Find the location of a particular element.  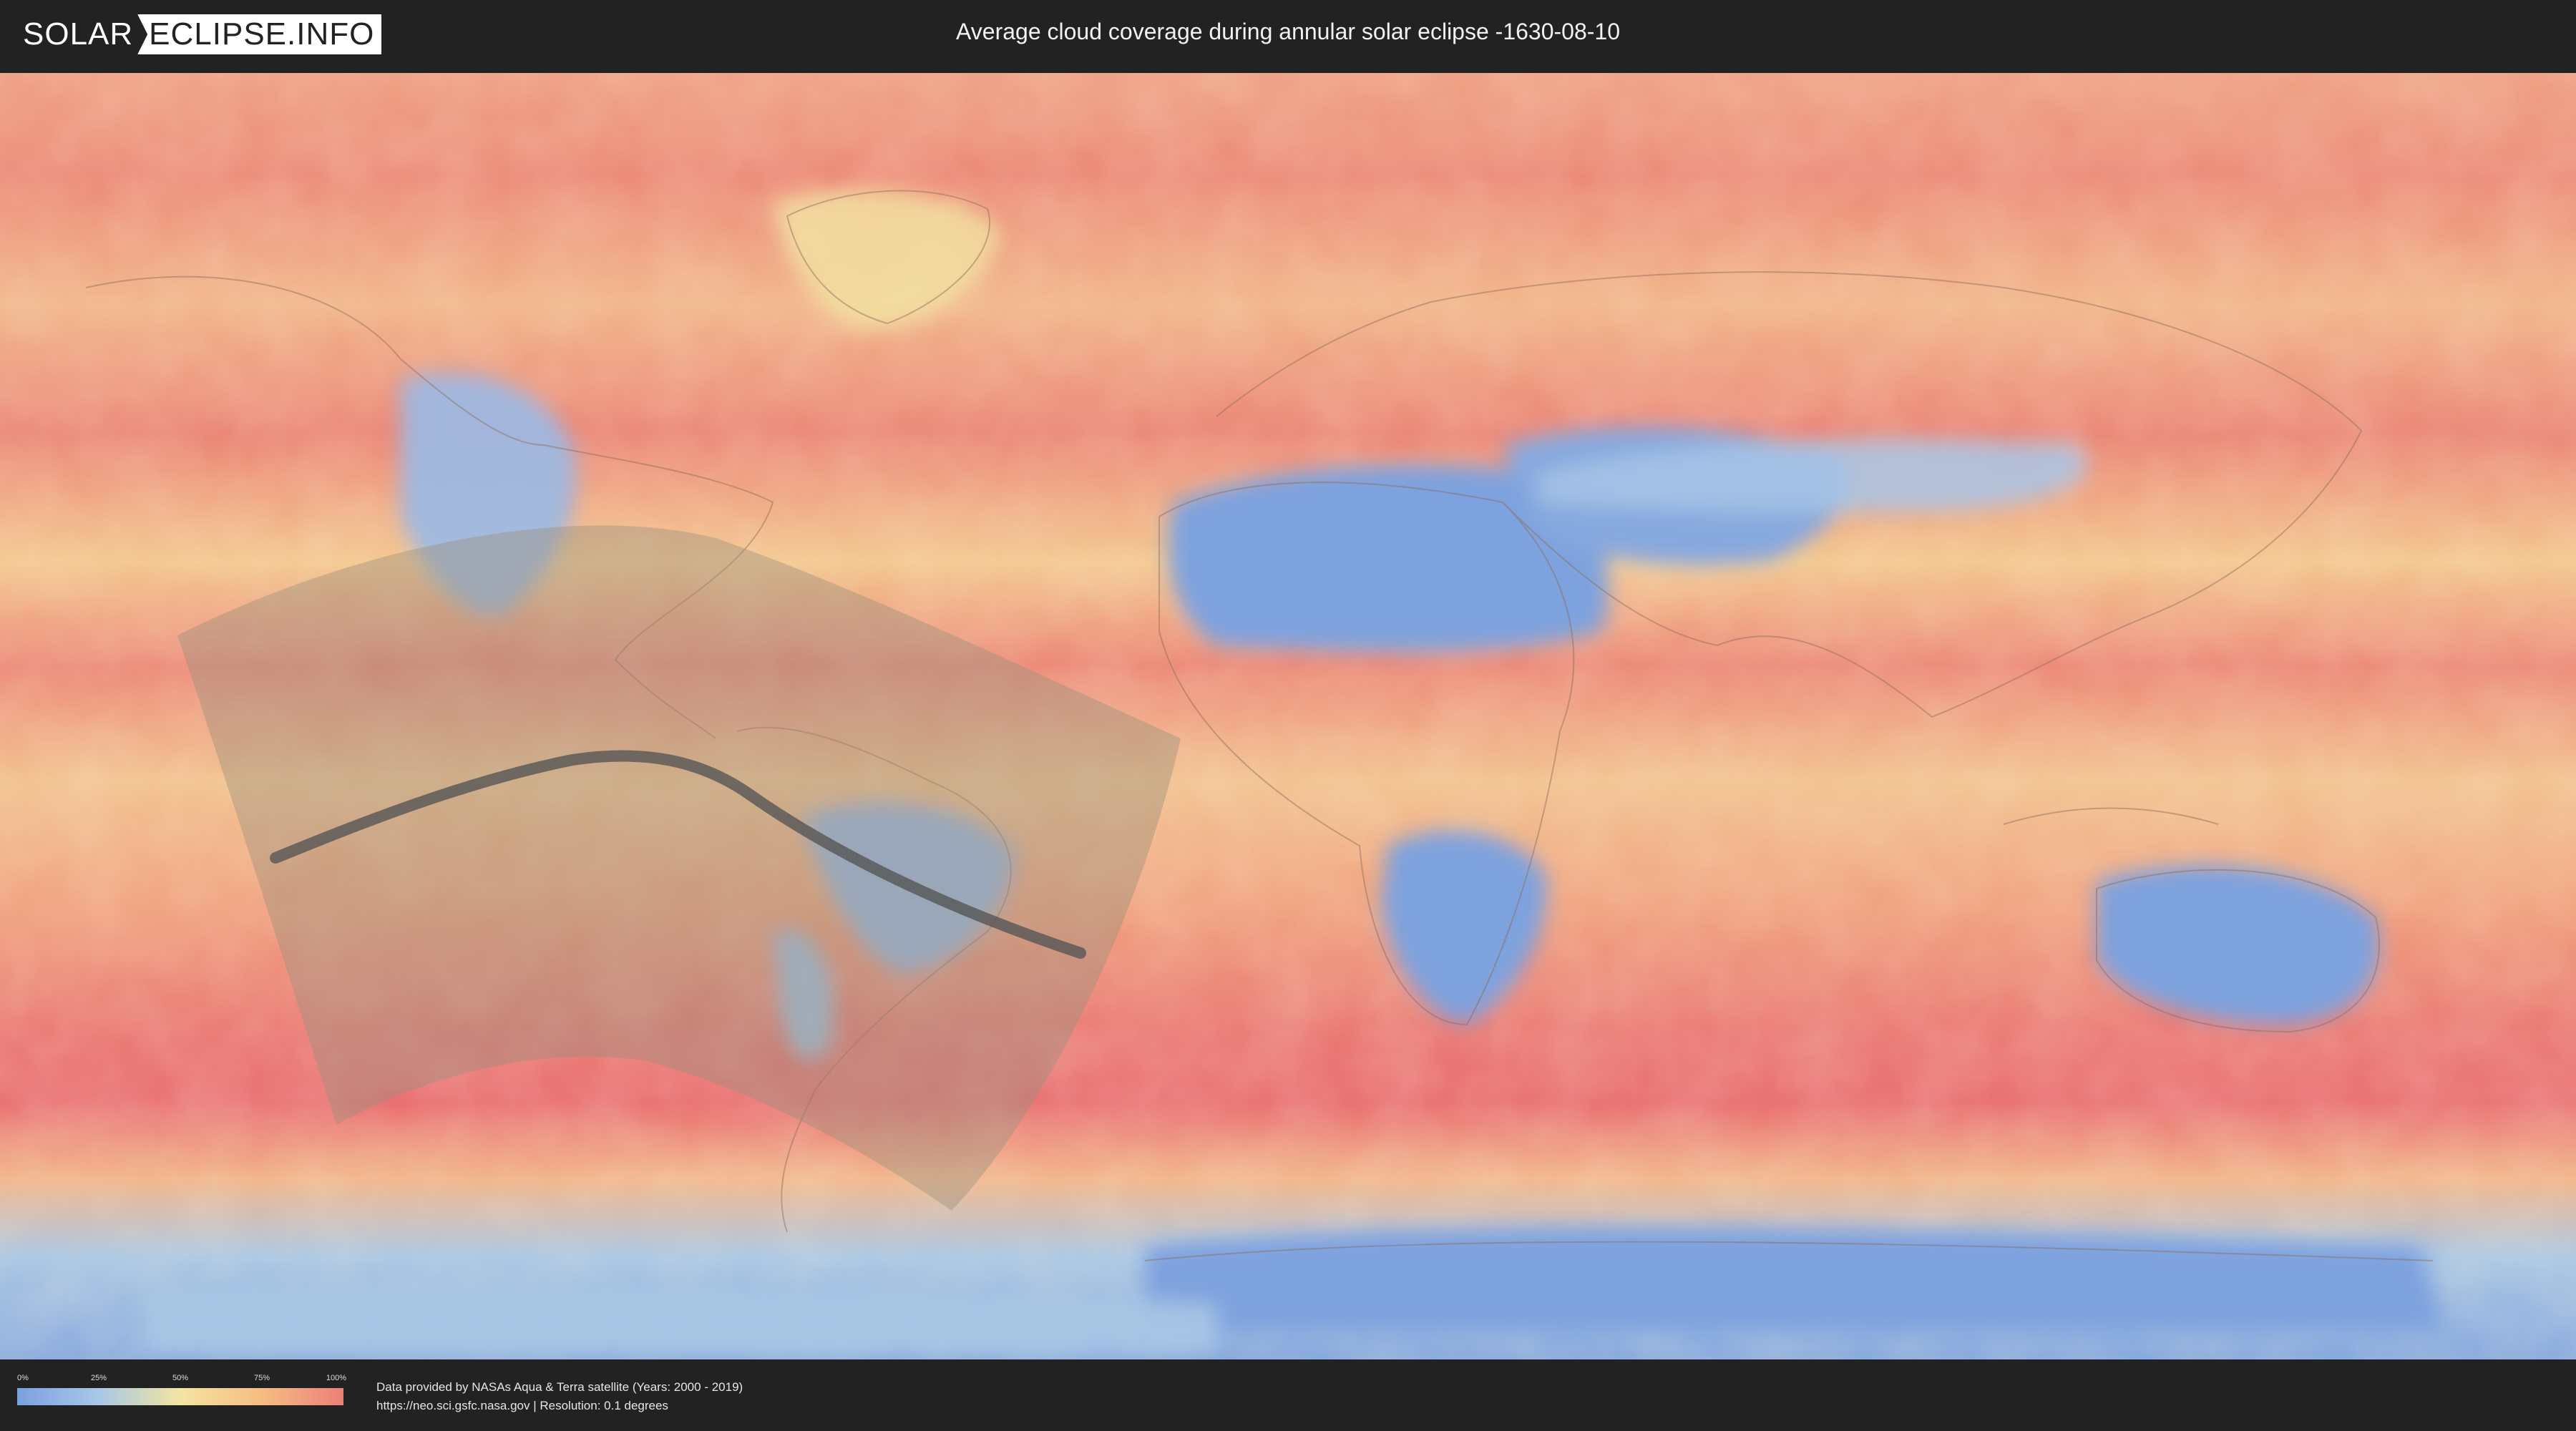

legend-tick-100: 100% is located at coordinates (336, 1378).